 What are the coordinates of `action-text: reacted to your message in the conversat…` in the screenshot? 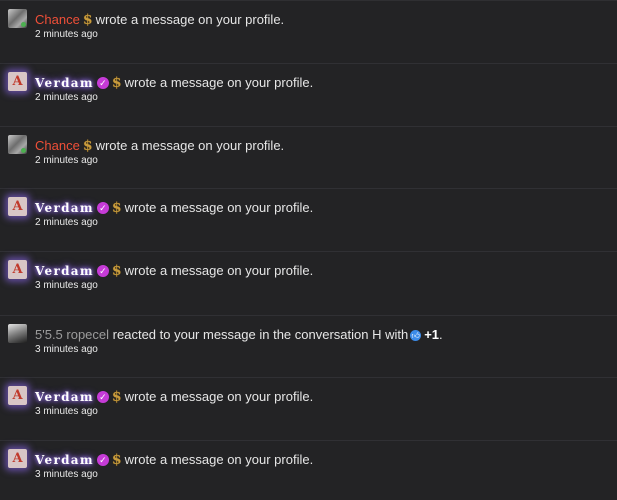 It's located at (260, 334).